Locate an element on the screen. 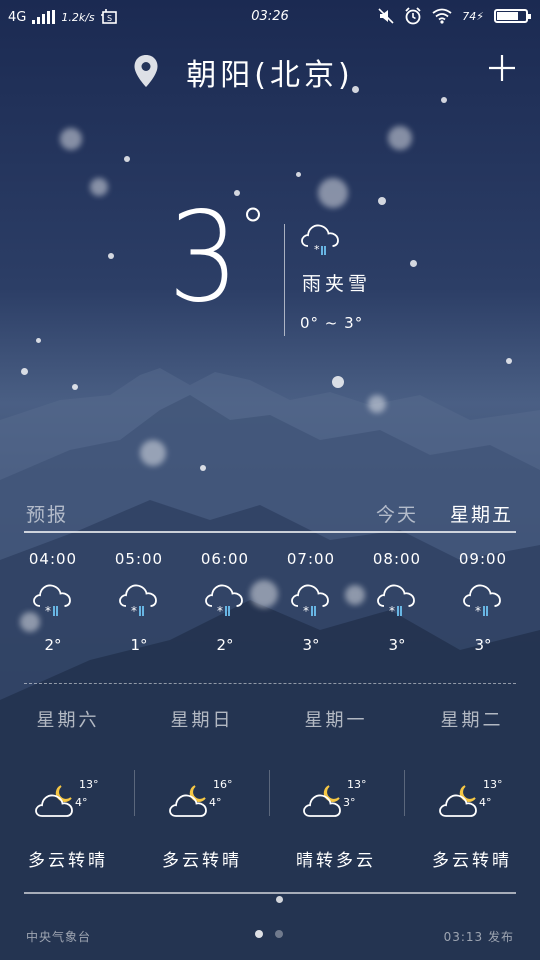 This screenshot has width=540, height=960. hour-time: 07:00 is located at coordinates (311, 559).